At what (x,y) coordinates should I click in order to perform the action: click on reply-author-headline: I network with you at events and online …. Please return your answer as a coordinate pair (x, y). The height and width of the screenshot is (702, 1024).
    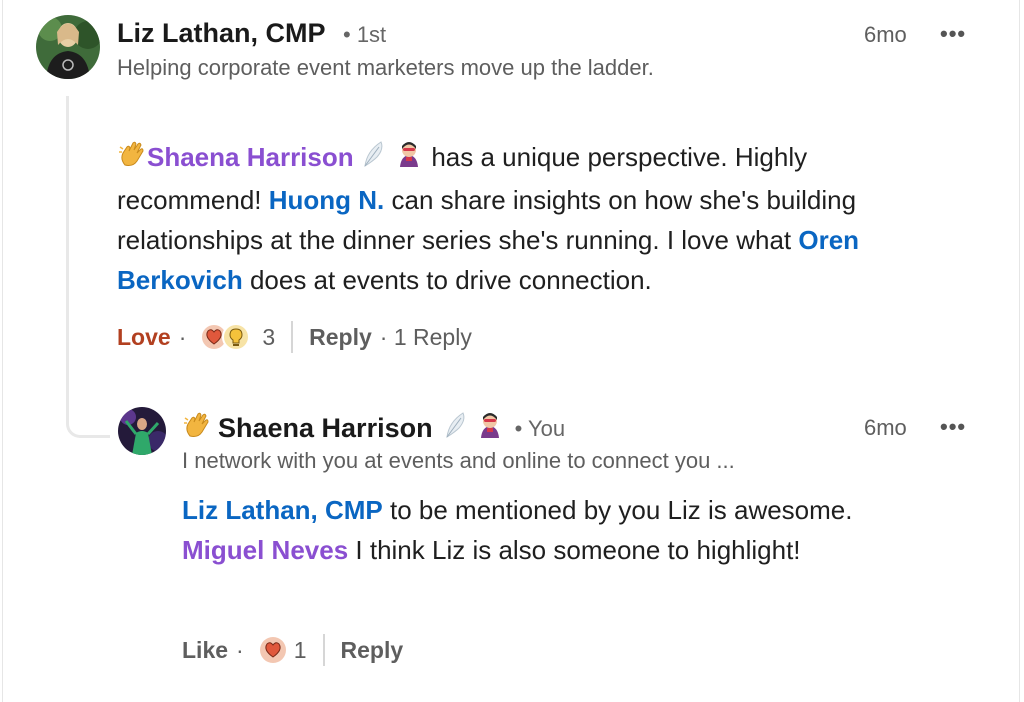
    Looking at the image, I should click on (458, 460).